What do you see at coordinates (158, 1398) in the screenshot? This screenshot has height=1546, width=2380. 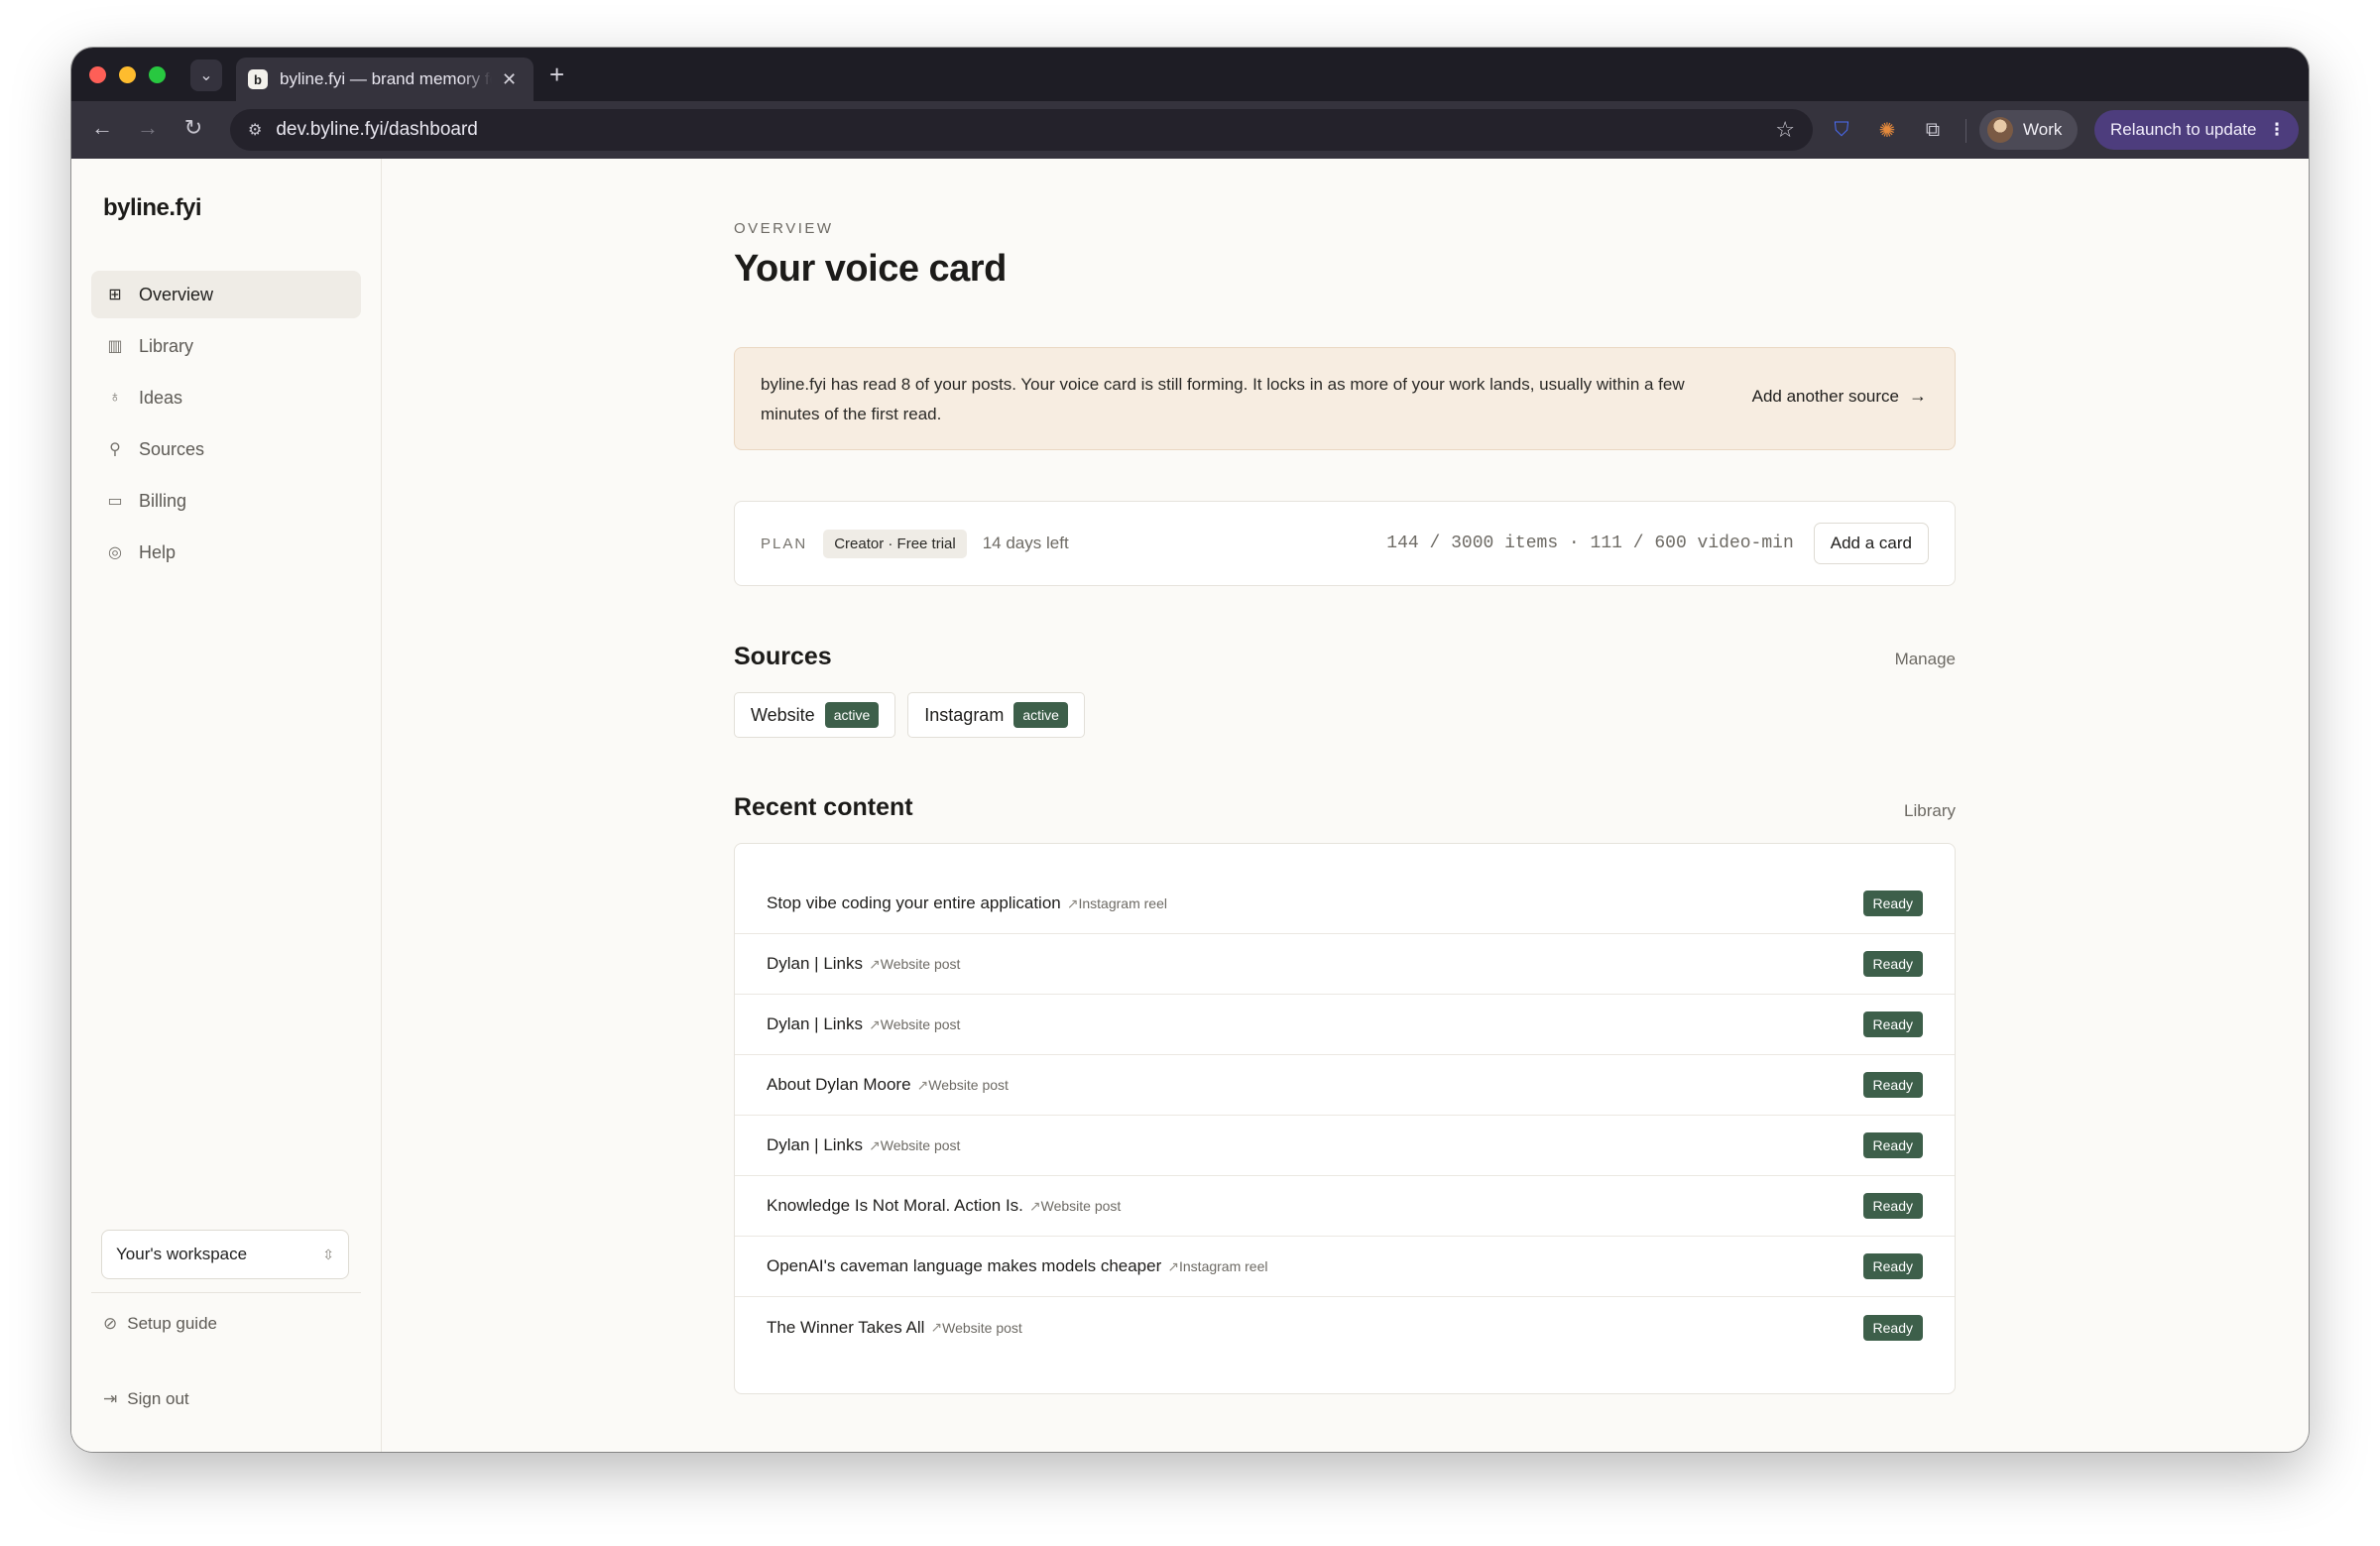 I see `sign-out-label: Sign out` at bounding box center [158, 1398].